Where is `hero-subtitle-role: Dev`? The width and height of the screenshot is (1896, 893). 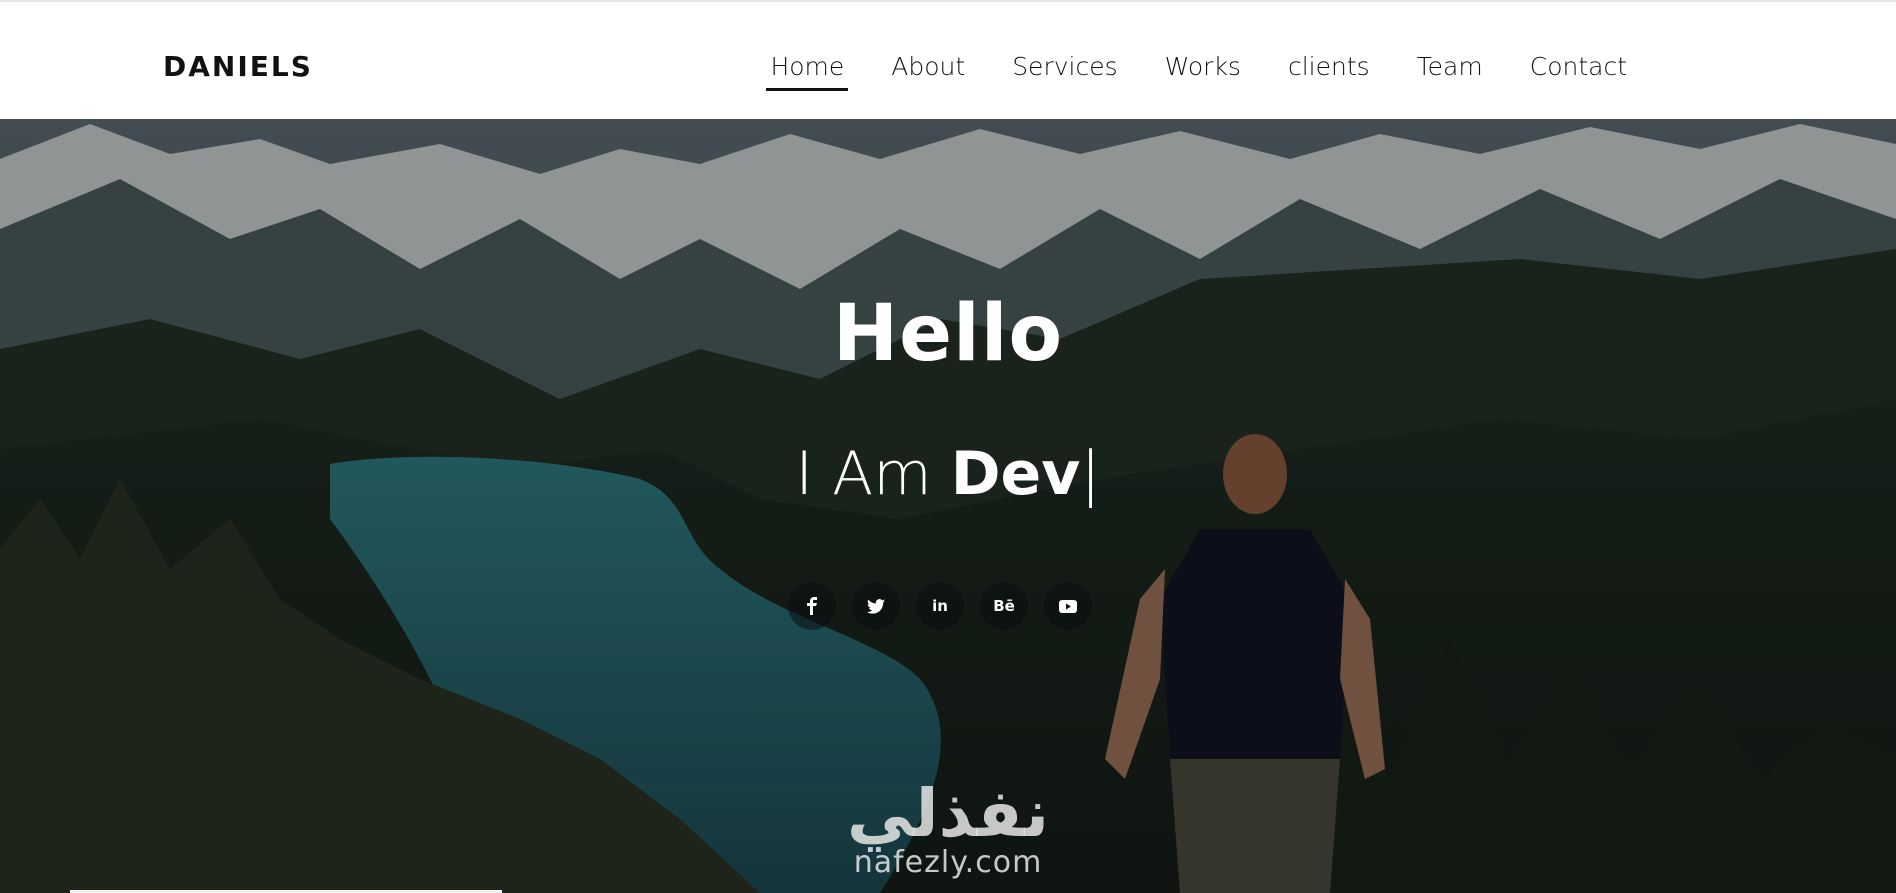 hero-subtitle-role: Dev is located at coordinates (1015, 474).